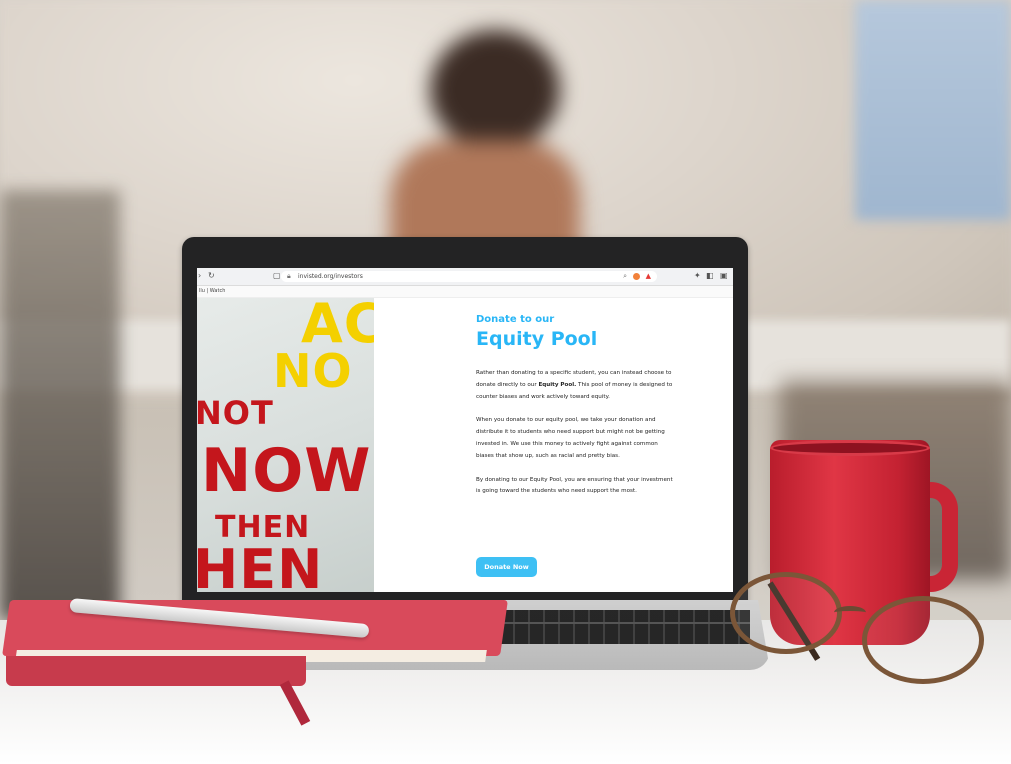 This screenshot has width=1011, height=764. Describe the element at coordinates (610, 623) in the screenshot. I see `keyboard-row-divider` at that location.